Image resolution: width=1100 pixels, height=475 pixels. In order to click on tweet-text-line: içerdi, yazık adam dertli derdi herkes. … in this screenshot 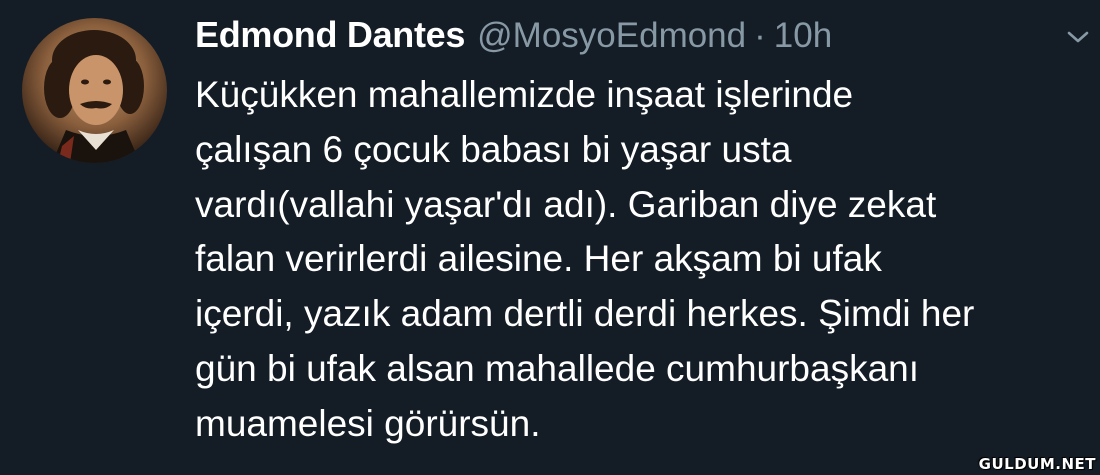, I will do `click(585, 314)`.